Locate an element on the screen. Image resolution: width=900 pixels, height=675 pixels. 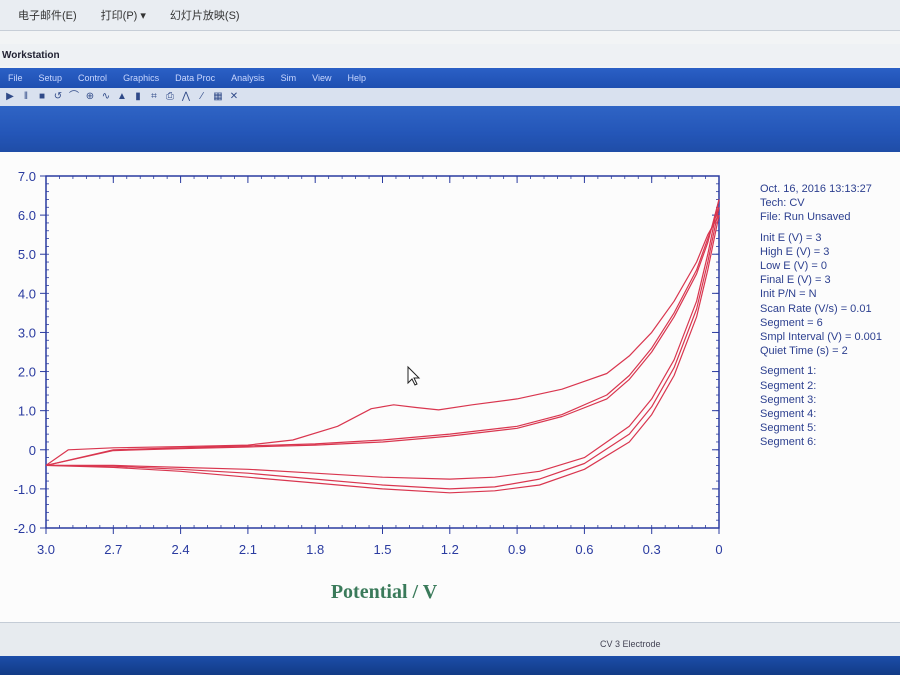
run-icon: ▶ is located at coordinates (10, 97).